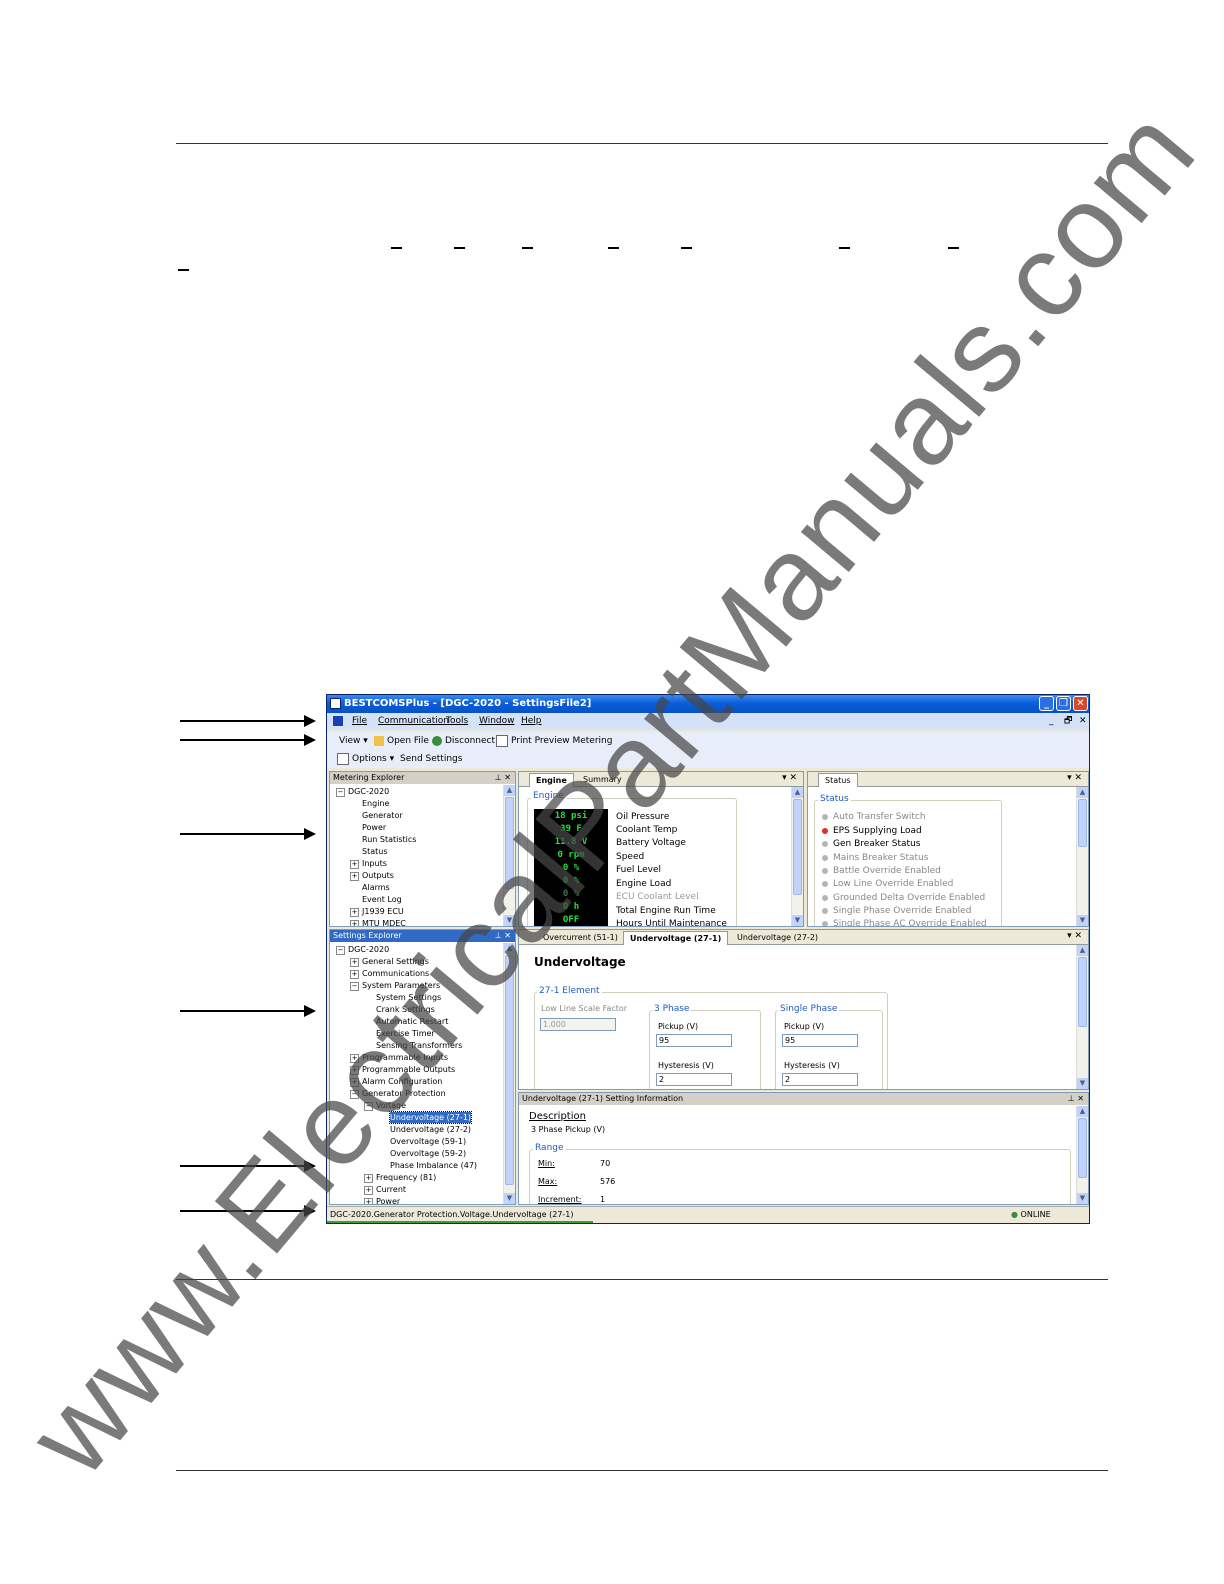 This screenshot has width=1224, height=1584. I want to click on tree-node-inputs: + Inputs, so click(368, 863).